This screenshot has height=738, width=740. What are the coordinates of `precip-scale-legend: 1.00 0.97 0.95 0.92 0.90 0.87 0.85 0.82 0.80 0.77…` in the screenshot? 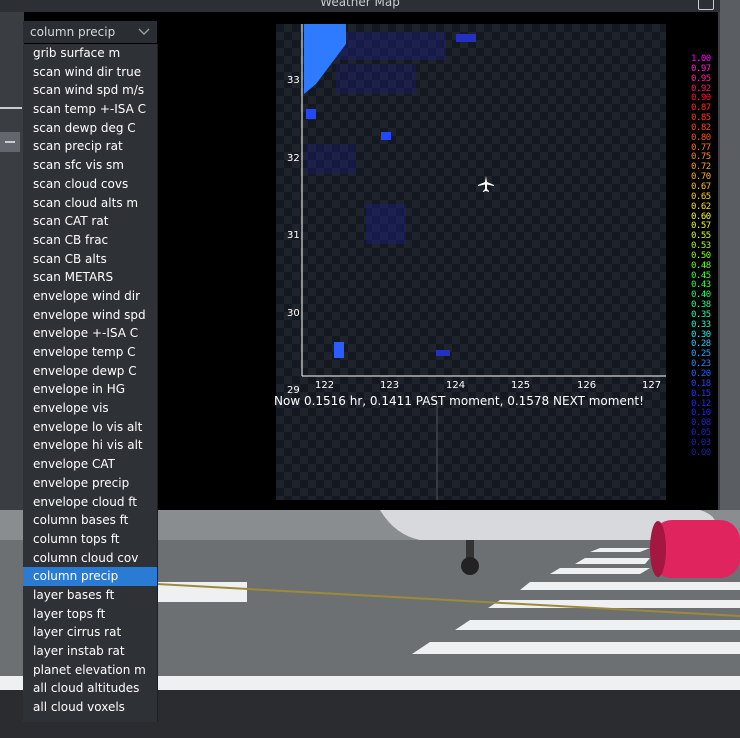 It's located at (704, 256).